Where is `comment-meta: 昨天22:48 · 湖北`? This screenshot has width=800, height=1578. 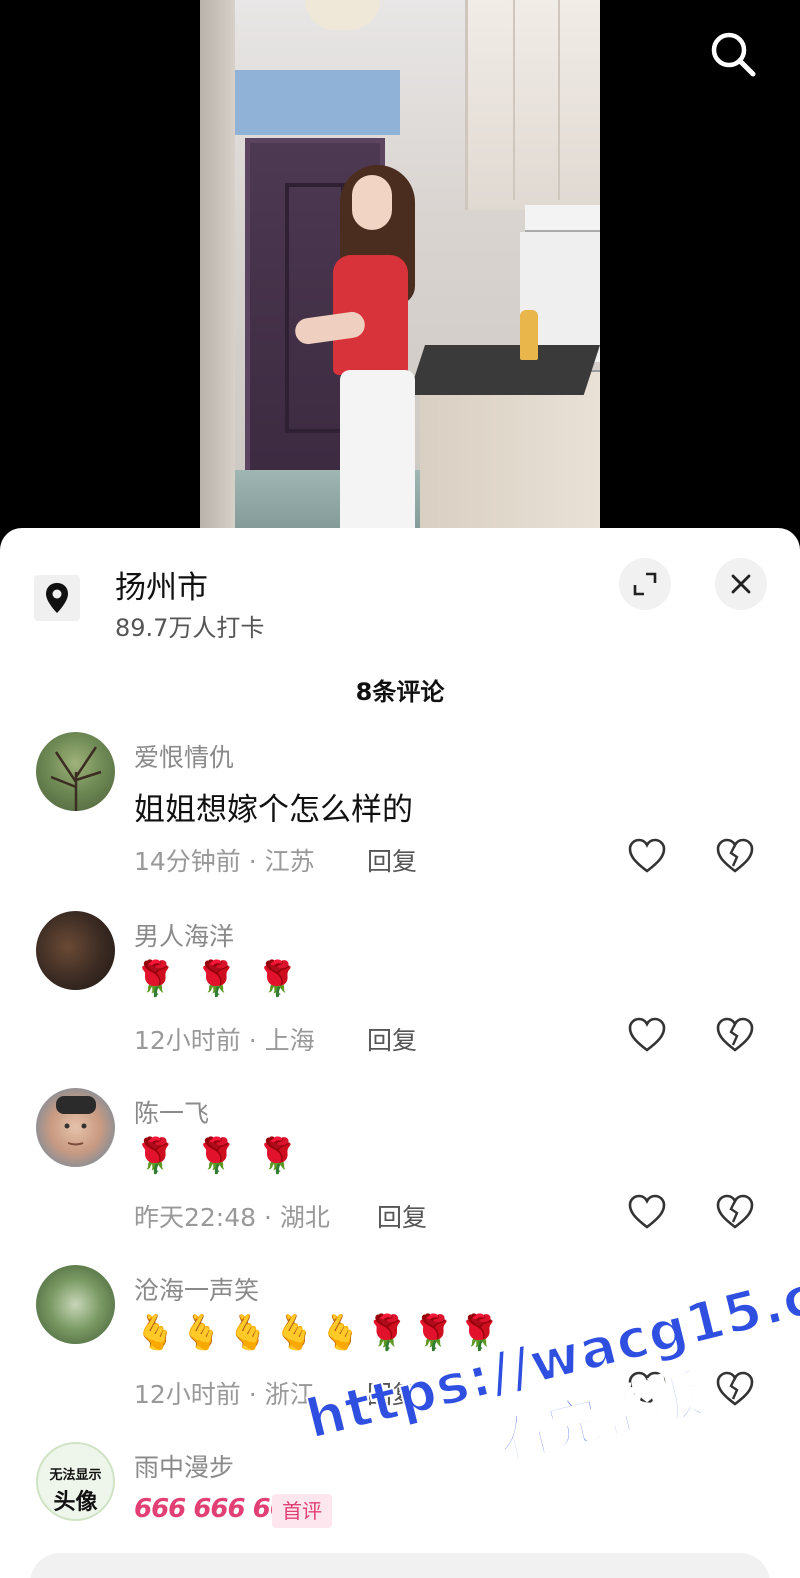
comment-meta: 昨天22:48 · 湖北 is located at coordinates (232, 1217).